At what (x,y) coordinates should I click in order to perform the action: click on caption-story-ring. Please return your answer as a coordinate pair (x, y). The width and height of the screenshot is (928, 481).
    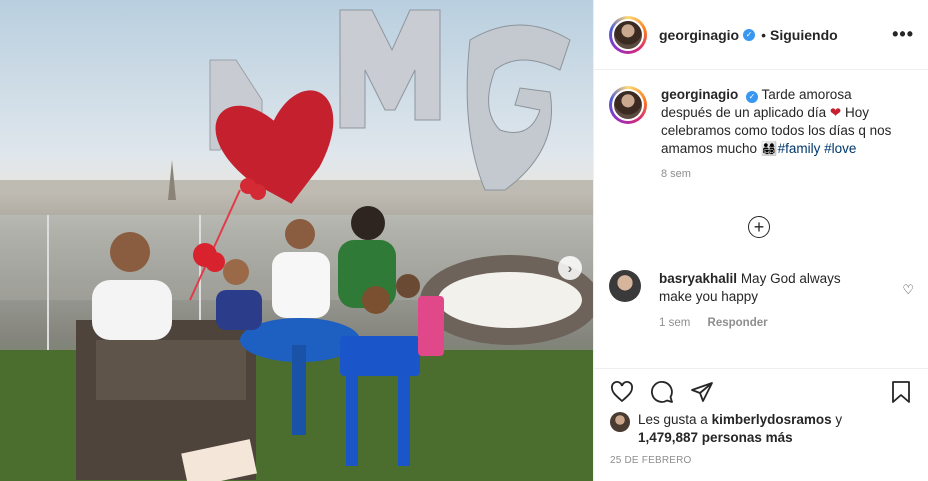
    Looking at the image, I should click on (628, 105).